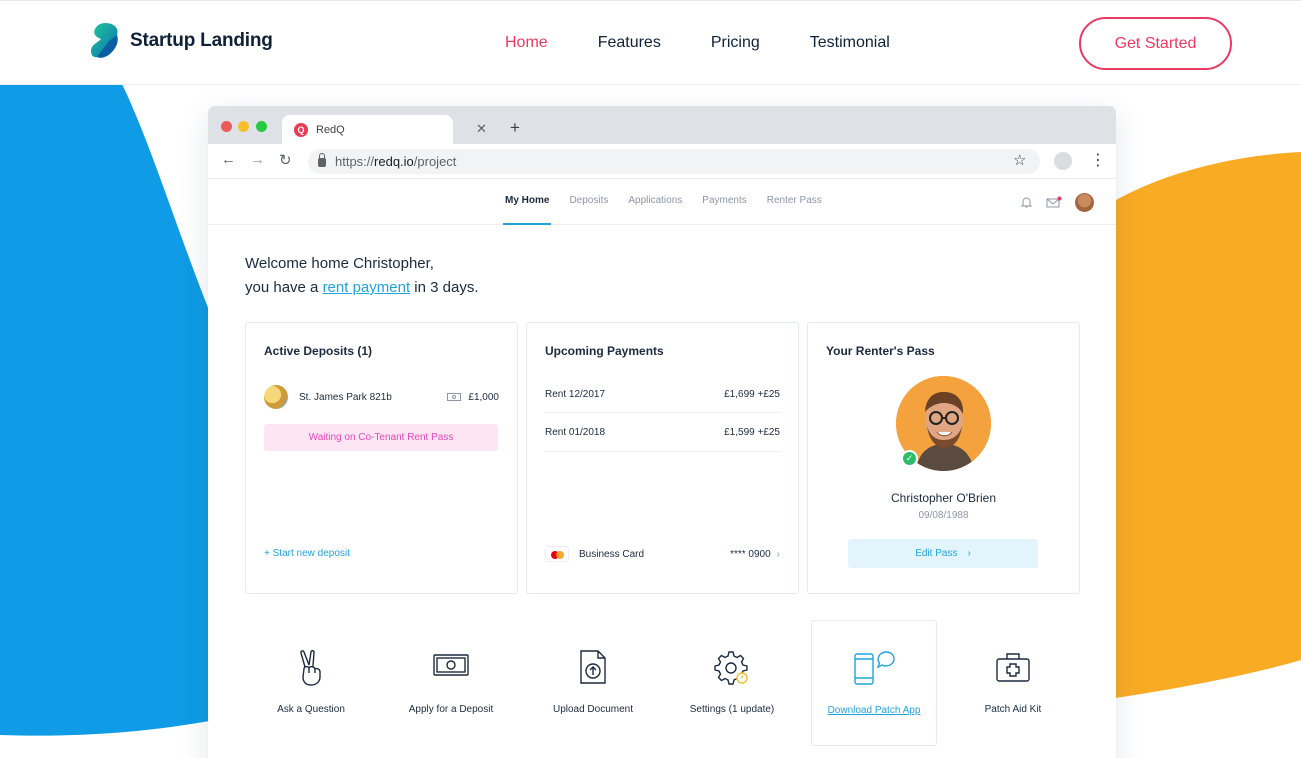  Describe the element at coordinates (394, 161) in the screenshot. I see `url-host: redq.io` at that location.